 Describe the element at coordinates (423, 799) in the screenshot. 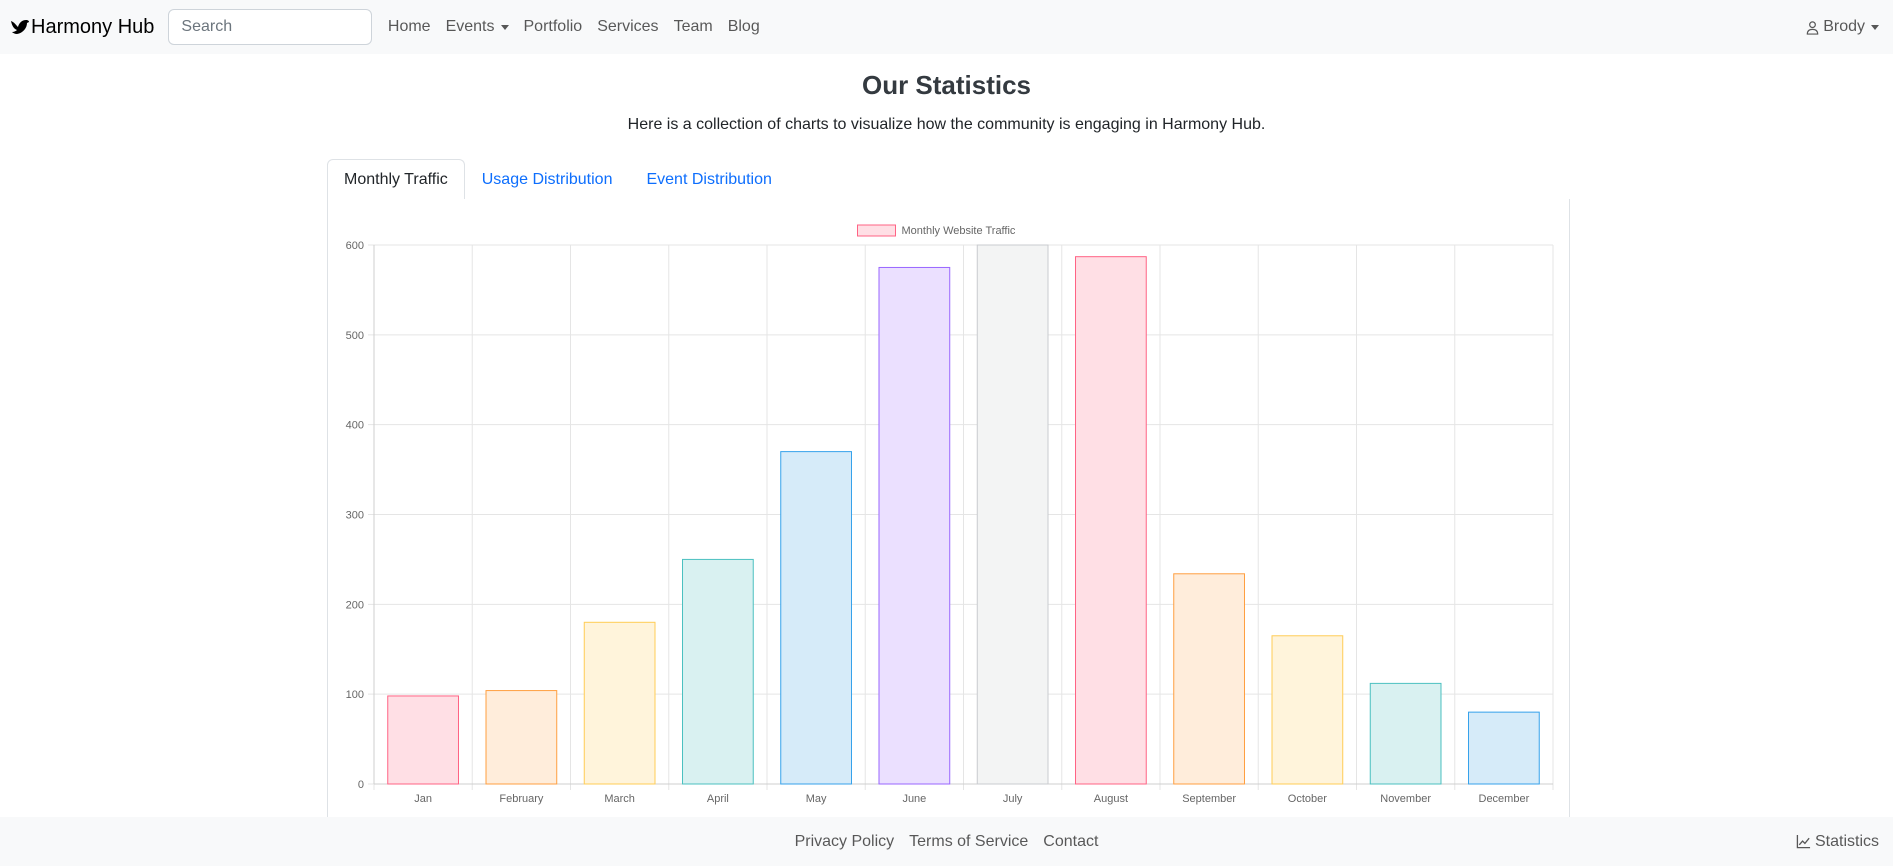

I see `x-tick-label: Jan` at that location.